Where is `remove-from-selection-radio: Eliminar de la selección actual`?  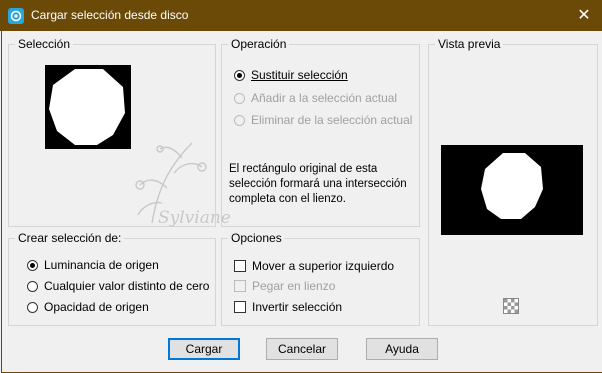 remove-from-selection-radio: Eliminar de la selección actual is located at coordinates (323, 120).